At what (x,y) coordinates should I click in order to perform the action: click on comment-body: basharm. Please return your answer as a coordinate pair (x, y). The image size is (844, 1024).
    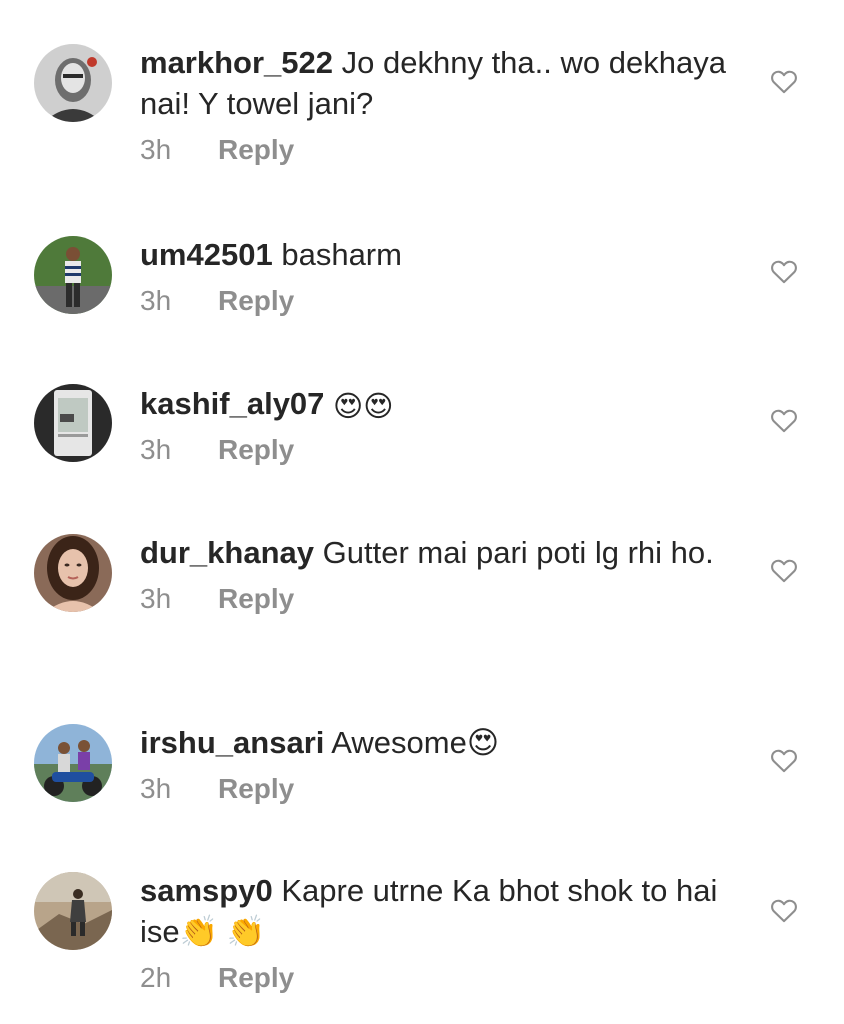
    Looking at the image, I should click on (341, 254).